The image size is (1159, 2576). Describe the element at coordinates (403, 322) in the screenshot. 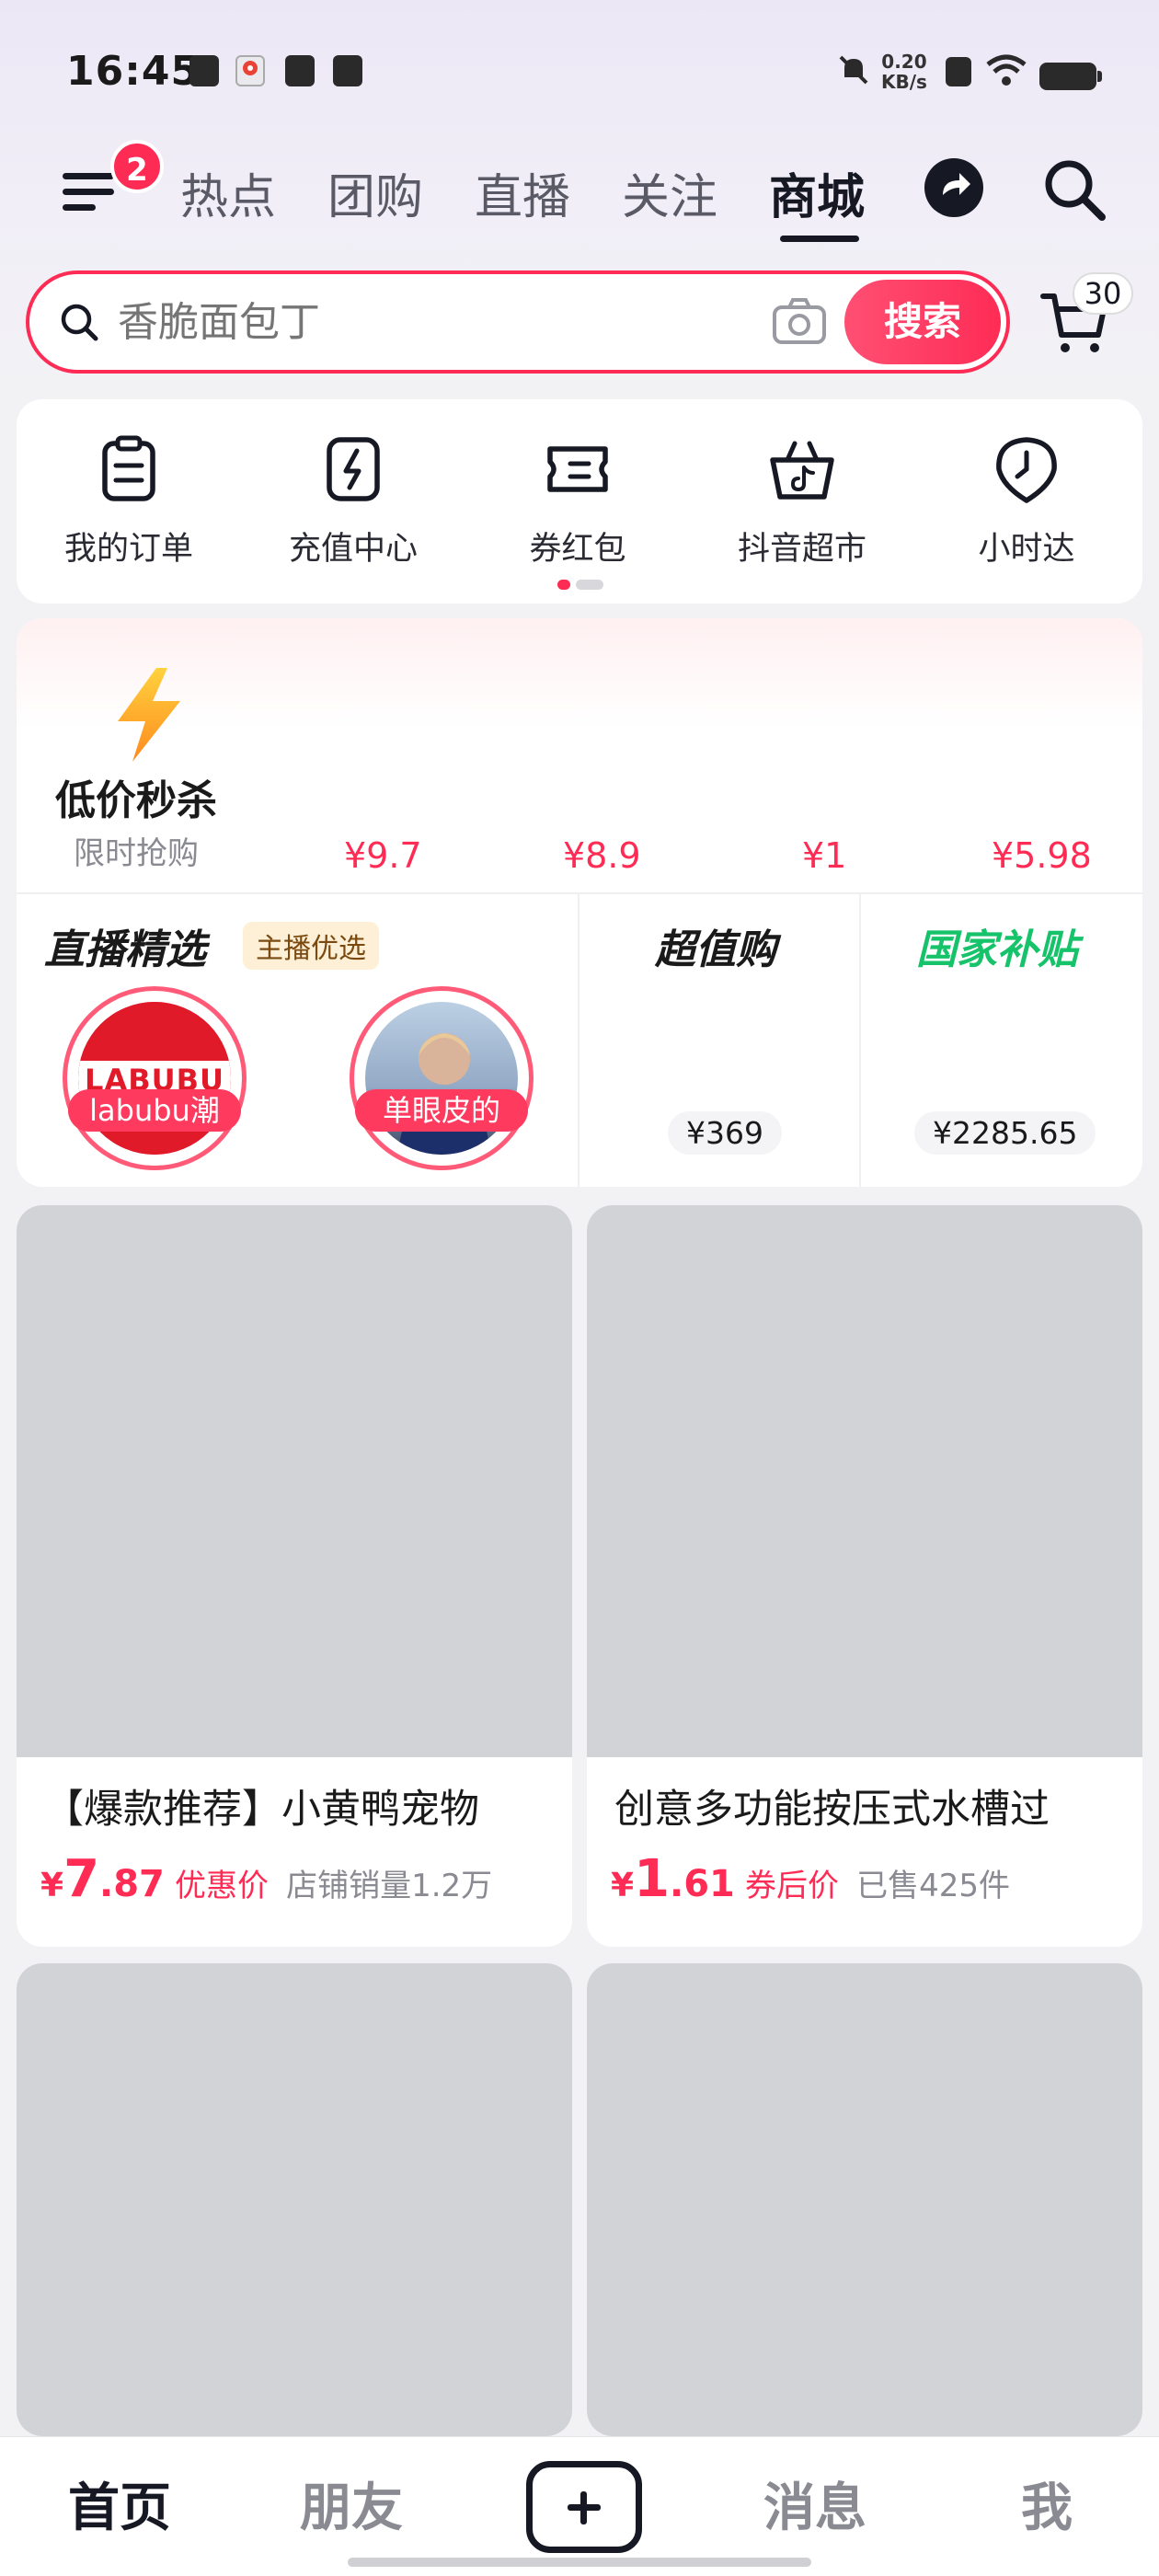

I see `search-input` at that location.